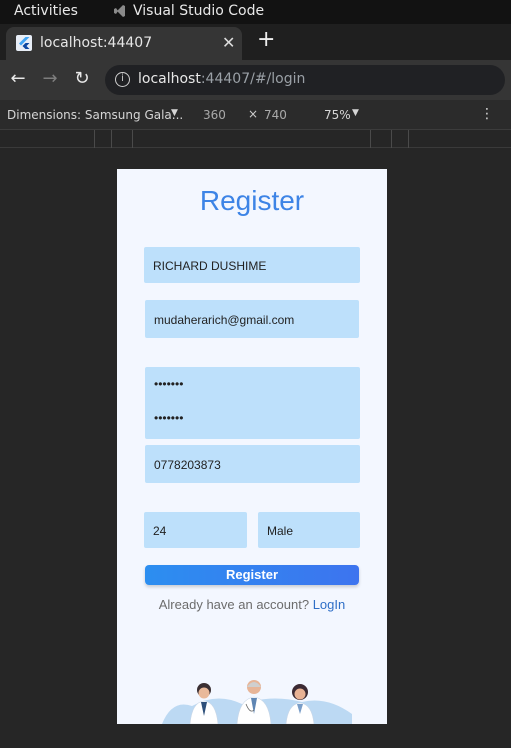  I want to click on device-width-input: 360, so click(214, 115).